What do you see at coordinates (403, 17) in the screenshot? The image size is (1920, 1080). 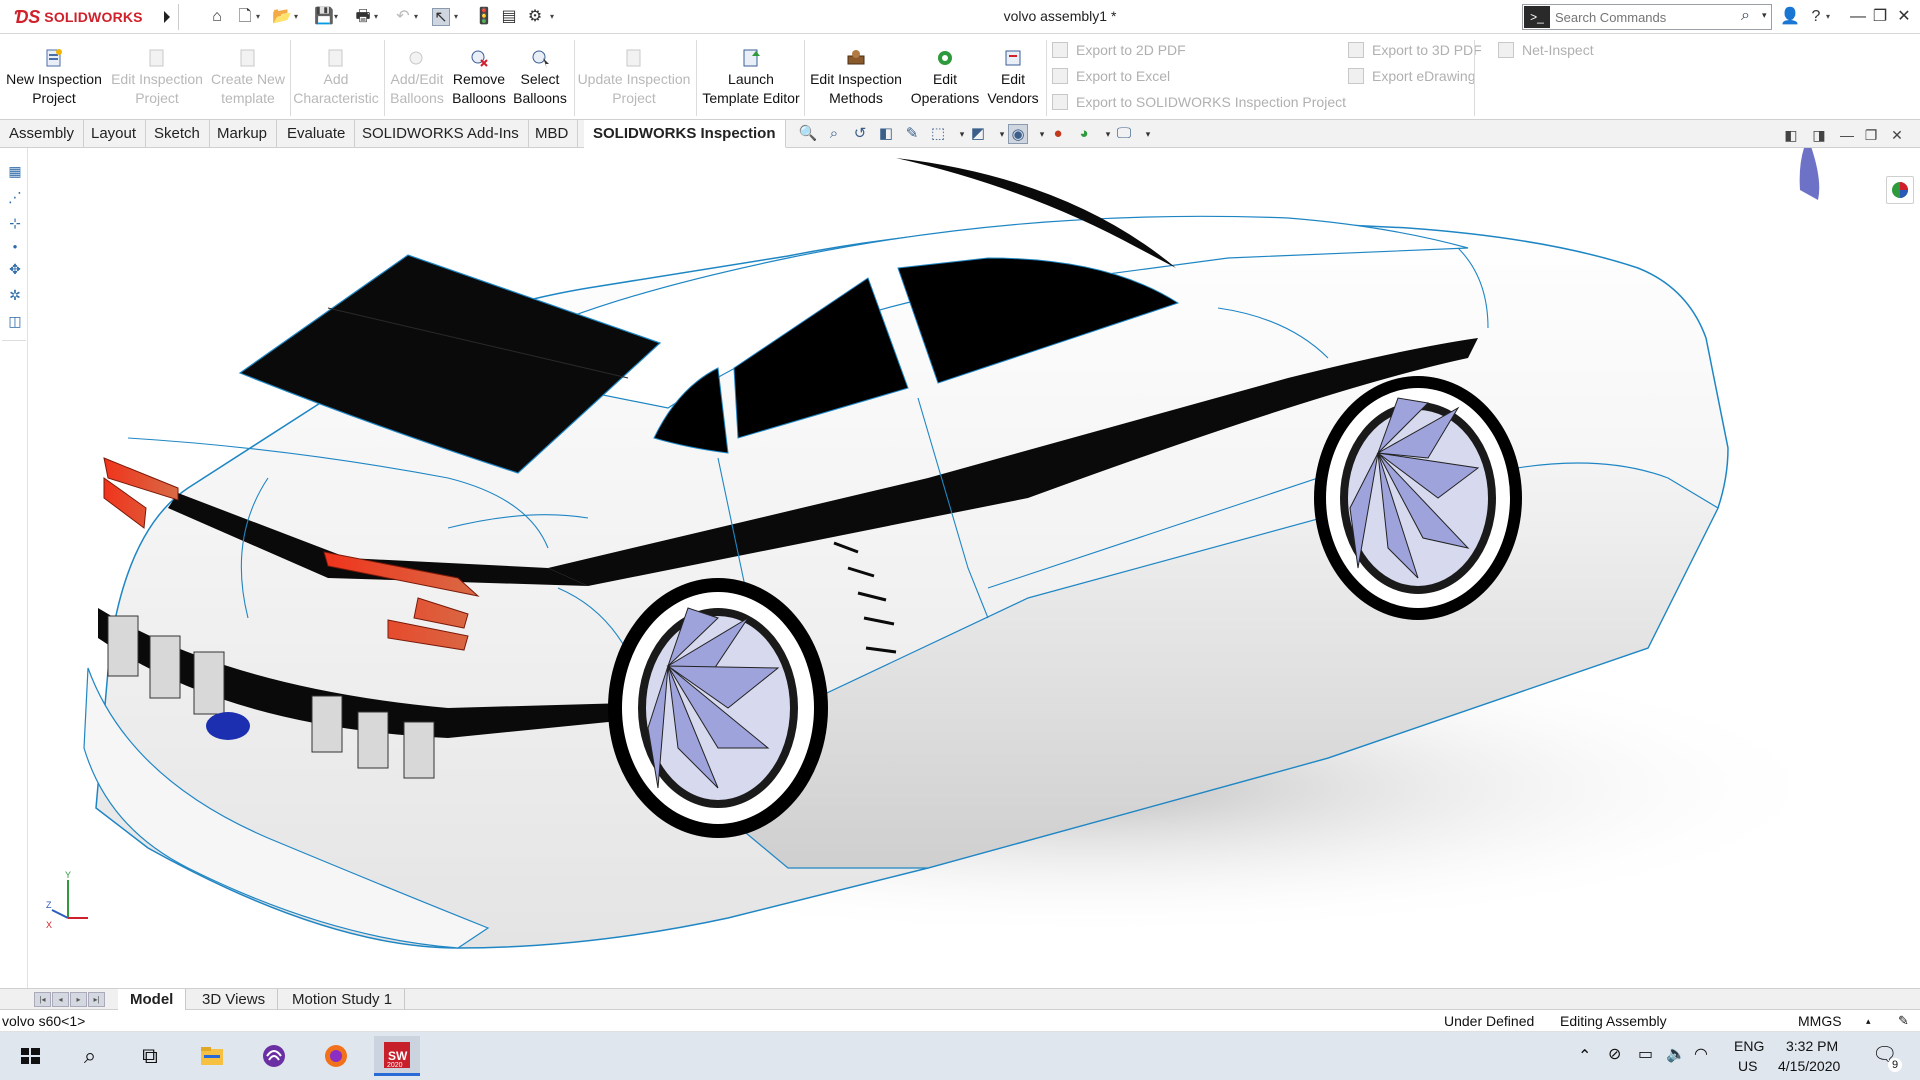 I see `undo-icon: ↶` at bounding box center [403, 17].